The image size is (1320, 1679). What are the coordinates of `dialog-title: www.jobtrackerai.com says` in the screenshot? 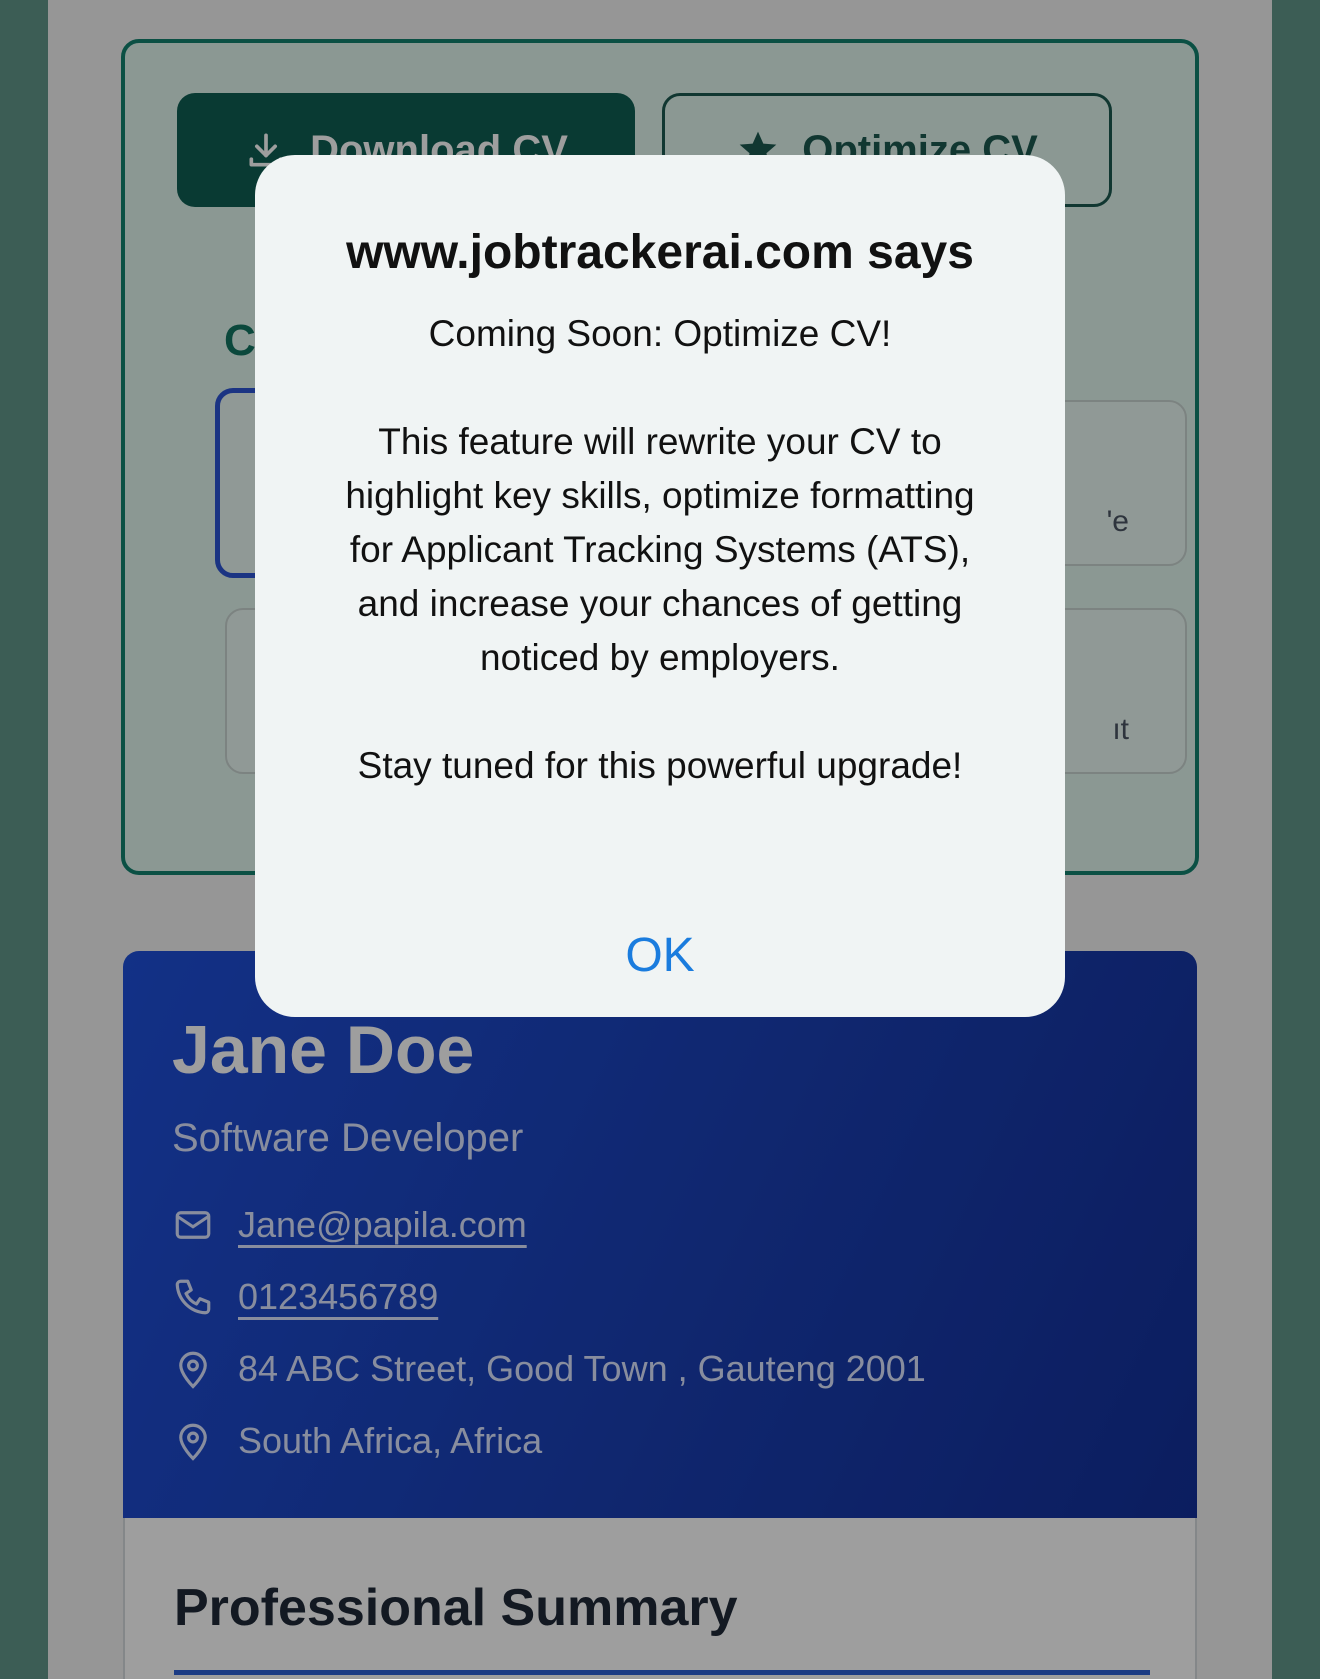 It's located at (660, 252).